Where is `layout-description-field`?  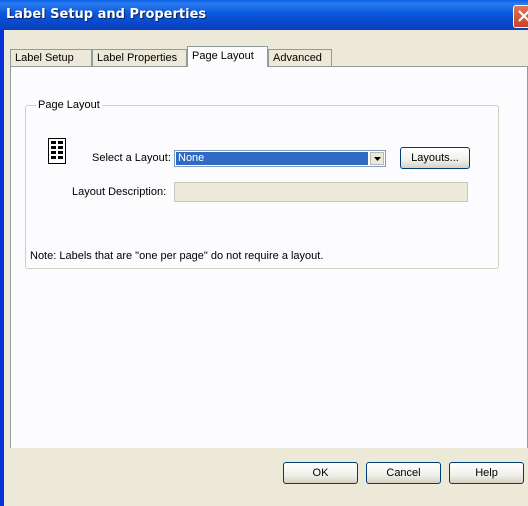 layout-description-field is located at coordinates (321, 192).